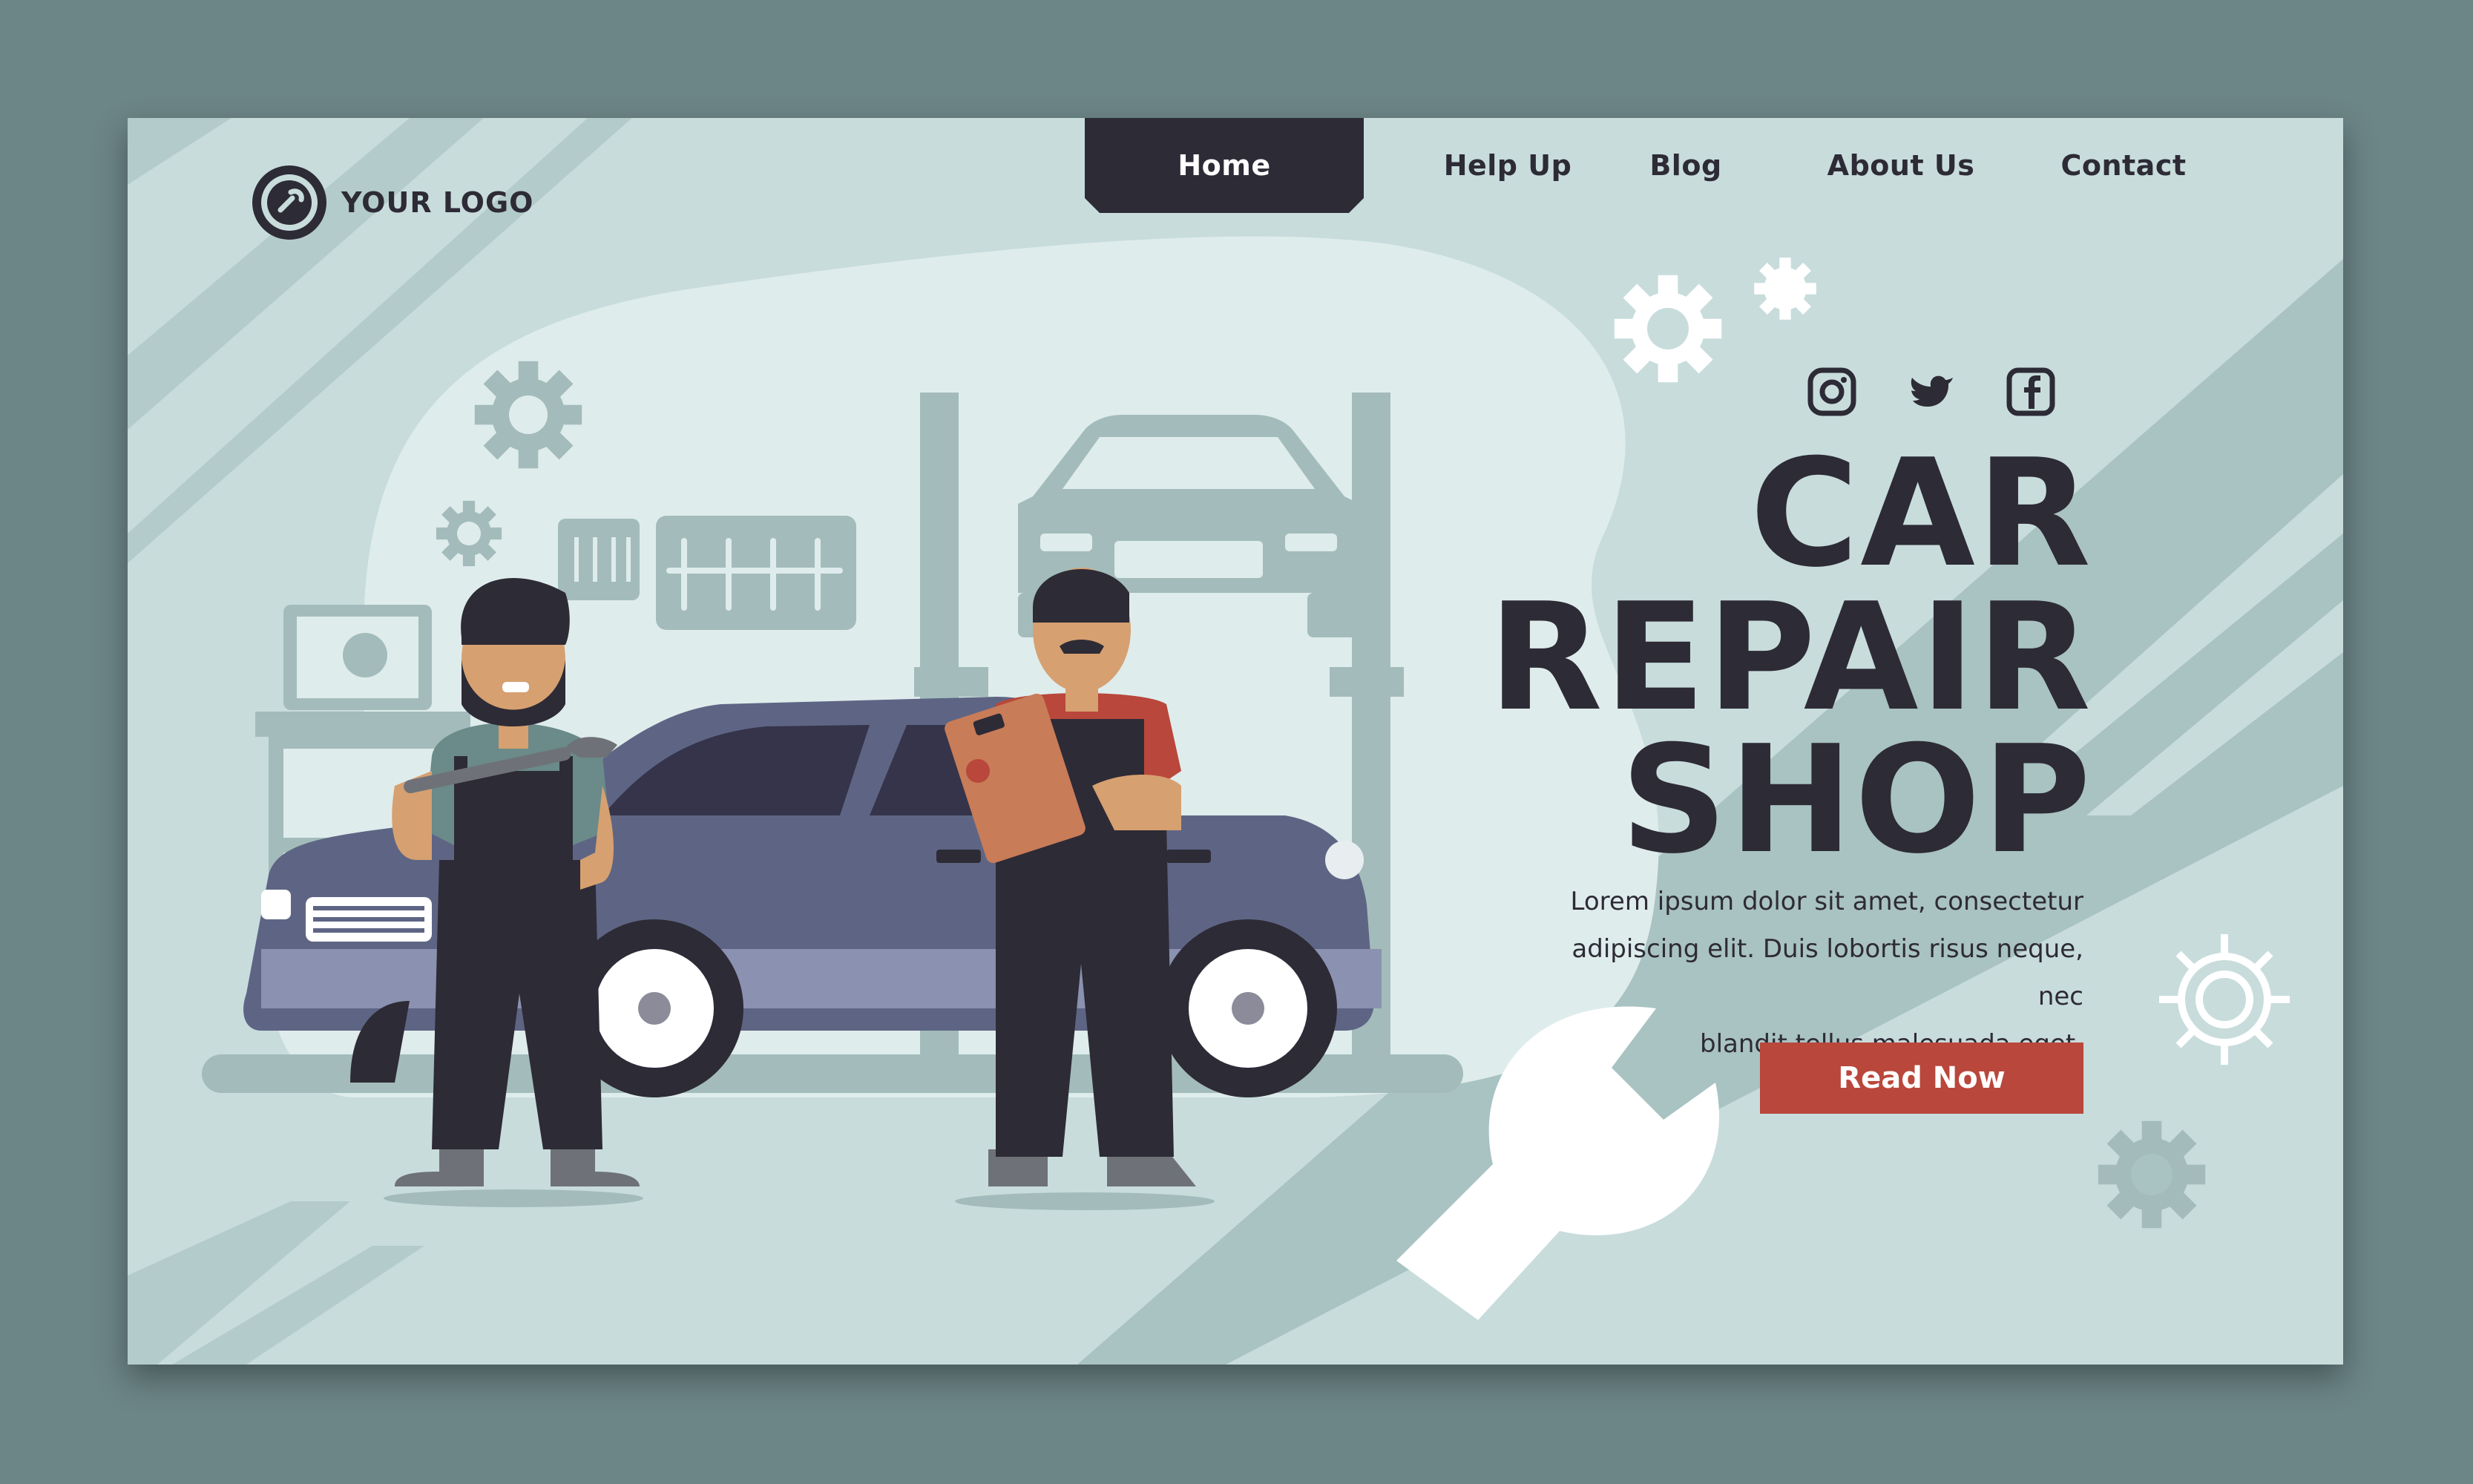 The width and height of the screenshot is (2473, 1484). Describe the element at coordinates (1832, 392) in the screenshot. I see `instagram-icon` at that location.